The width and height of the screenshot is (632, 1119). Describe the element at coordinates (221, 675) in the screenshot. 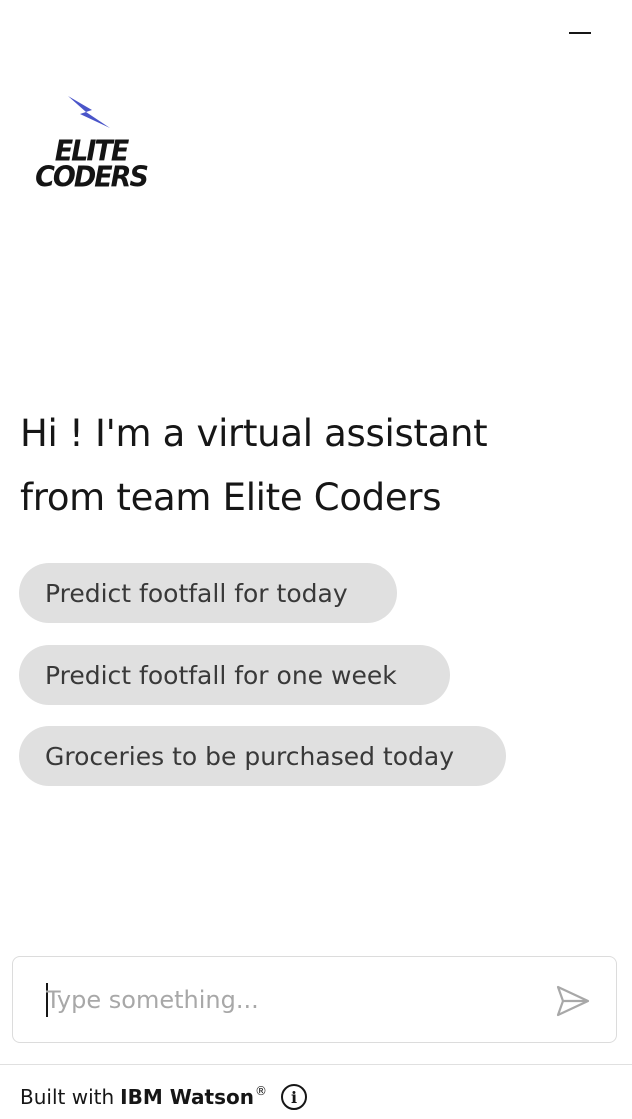

I see `option-label: Predict footfall for one week` at that location.